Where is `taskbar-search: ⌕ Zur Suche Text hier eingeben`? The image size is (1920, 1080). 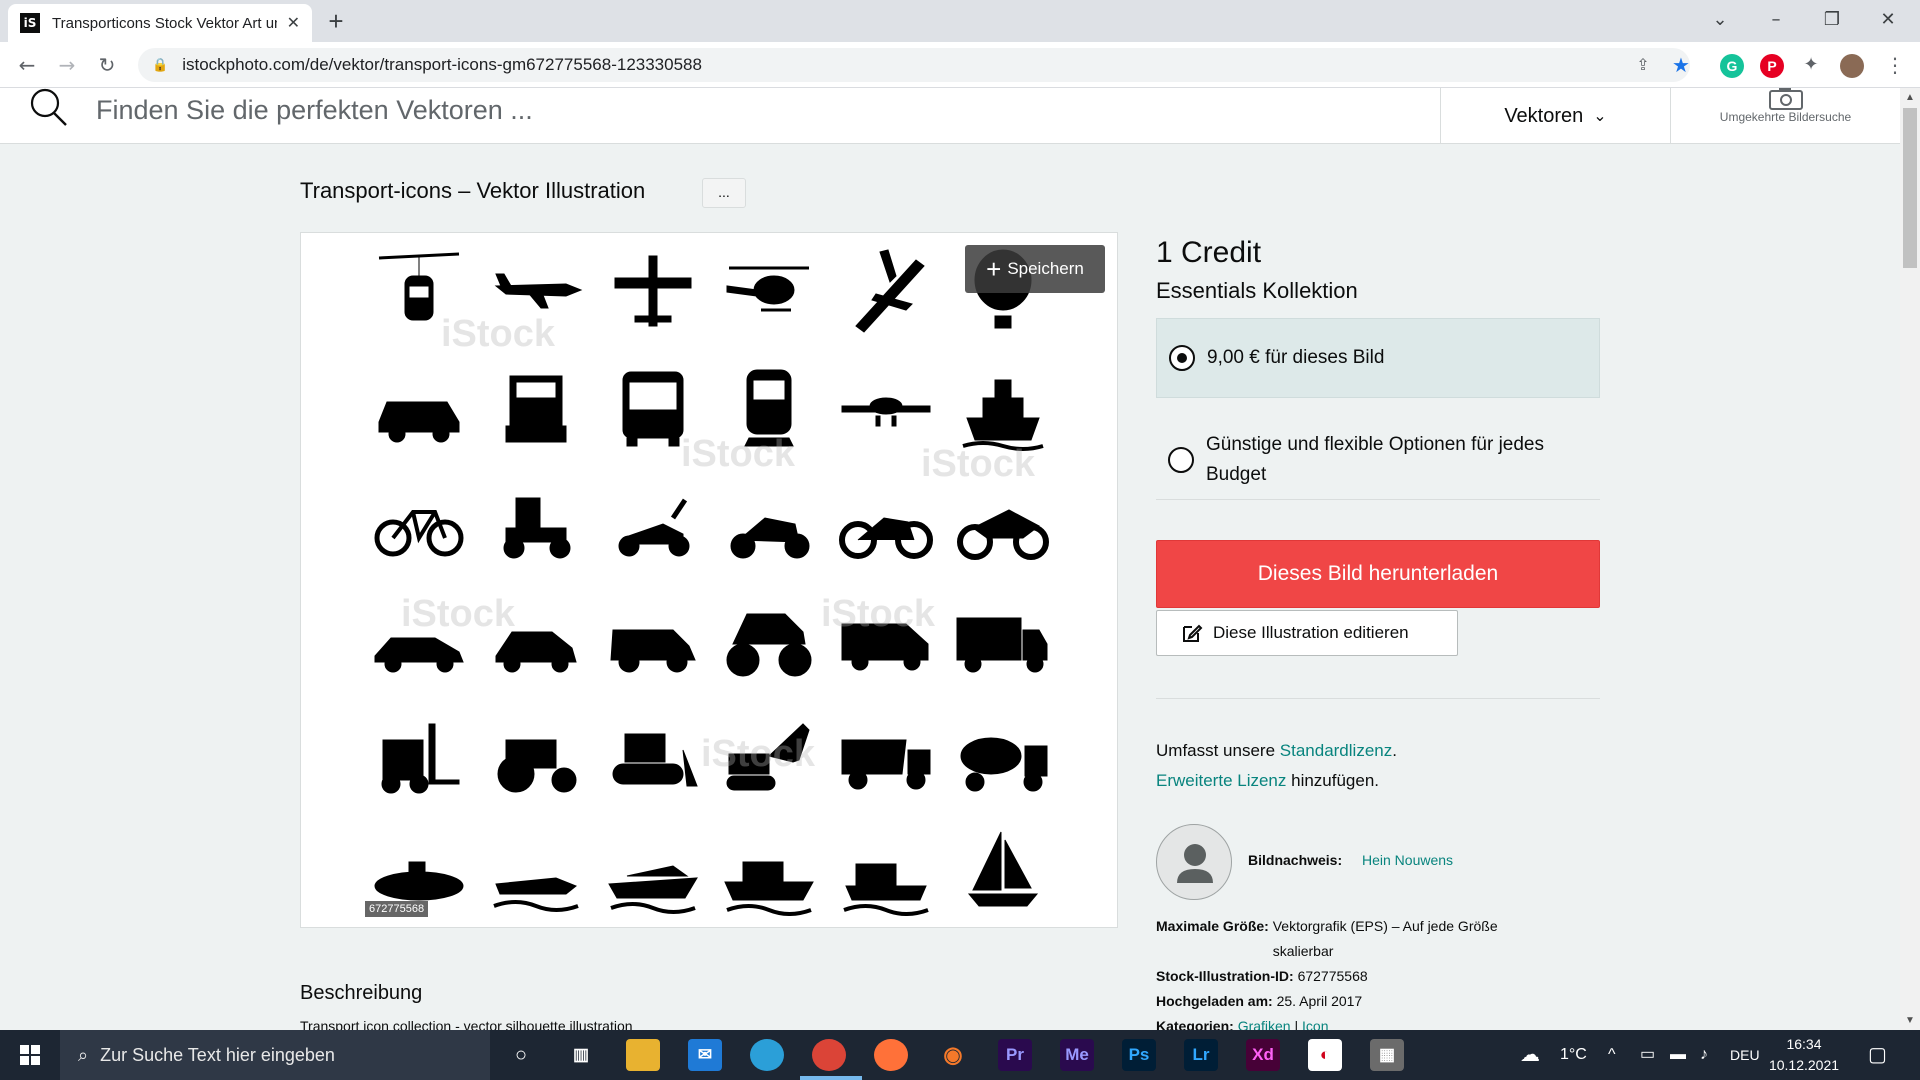
taskbar-search: ⌕ Zur Suche Text hier eingeben is located at coordinates (275, 1055).